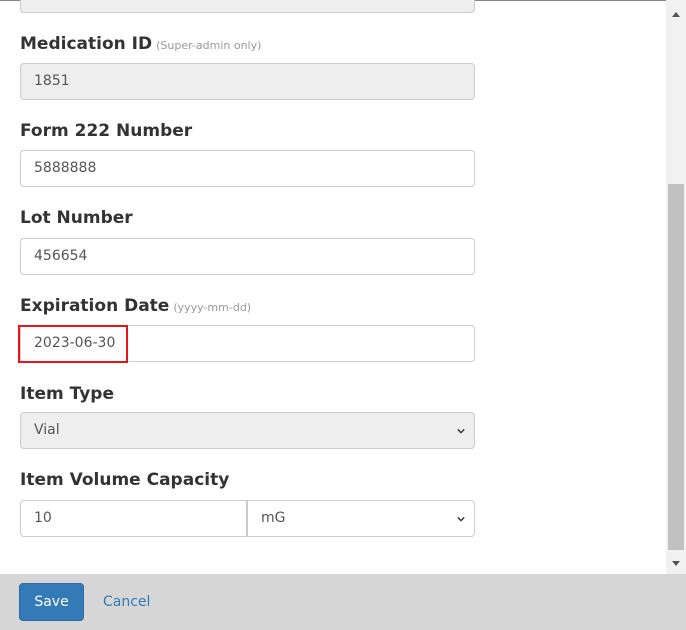 The width and height of the screenshot is (686, 630). I want to click on medication-id-value: 1851, so click(52, 81).